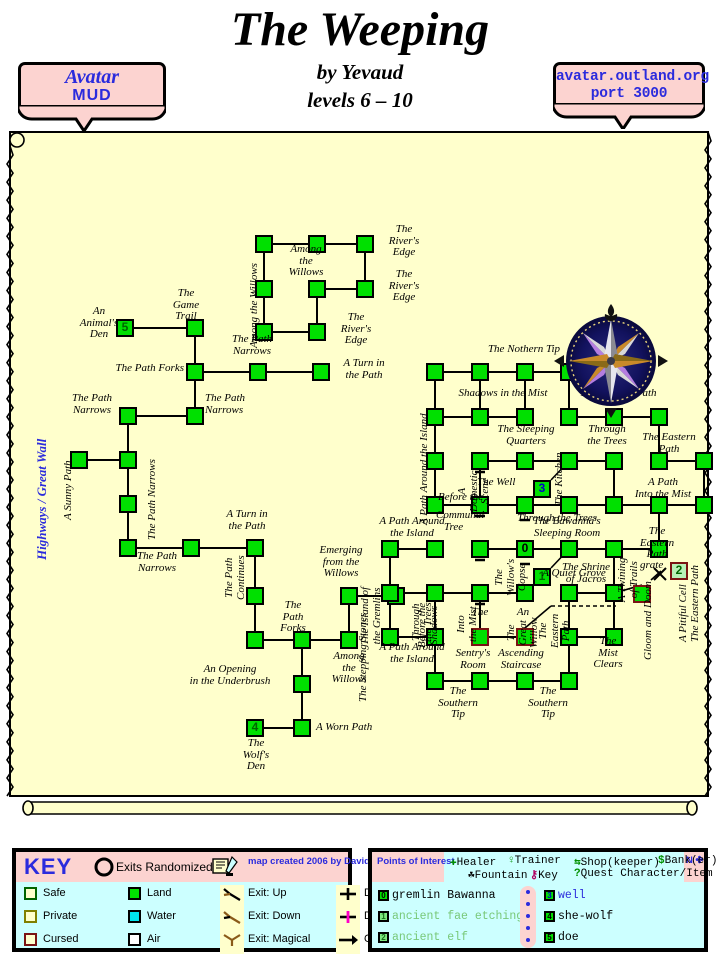  What do you see at coordinates (544, 876) in the screenshot?
I see `poi-symbol-key: ⚷Key` at bounding box center [544, 876].